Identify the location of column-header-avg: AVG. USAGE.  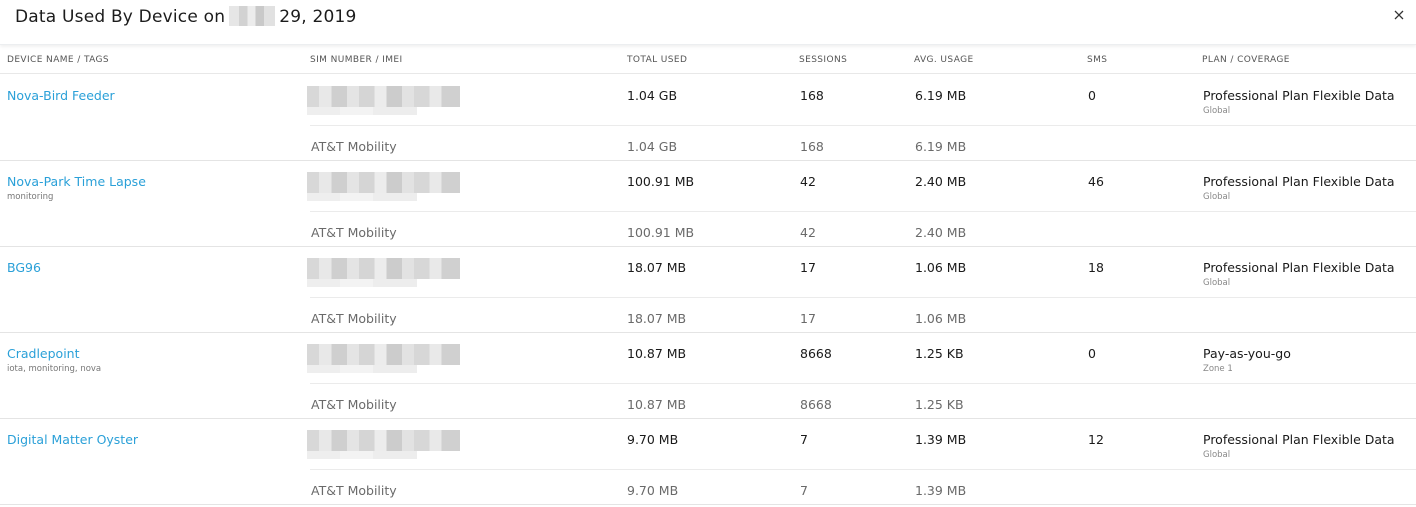
(944, 60).